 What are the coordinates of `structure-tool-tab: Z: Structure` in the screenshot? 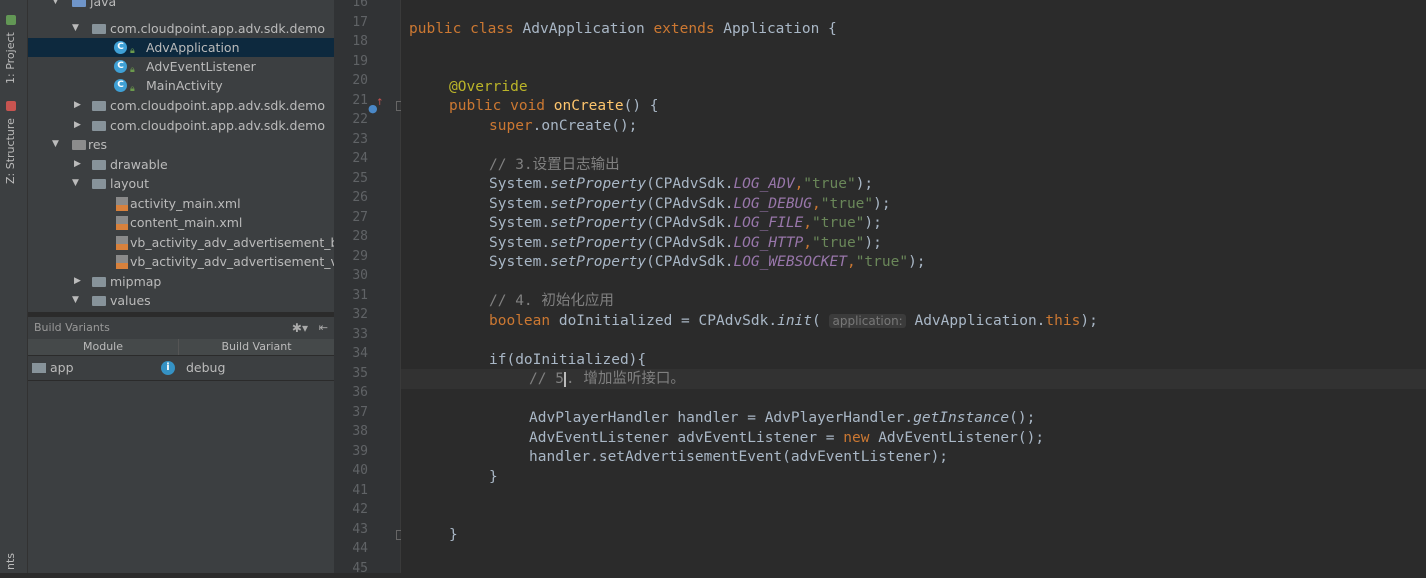 It's located at (14, 141).